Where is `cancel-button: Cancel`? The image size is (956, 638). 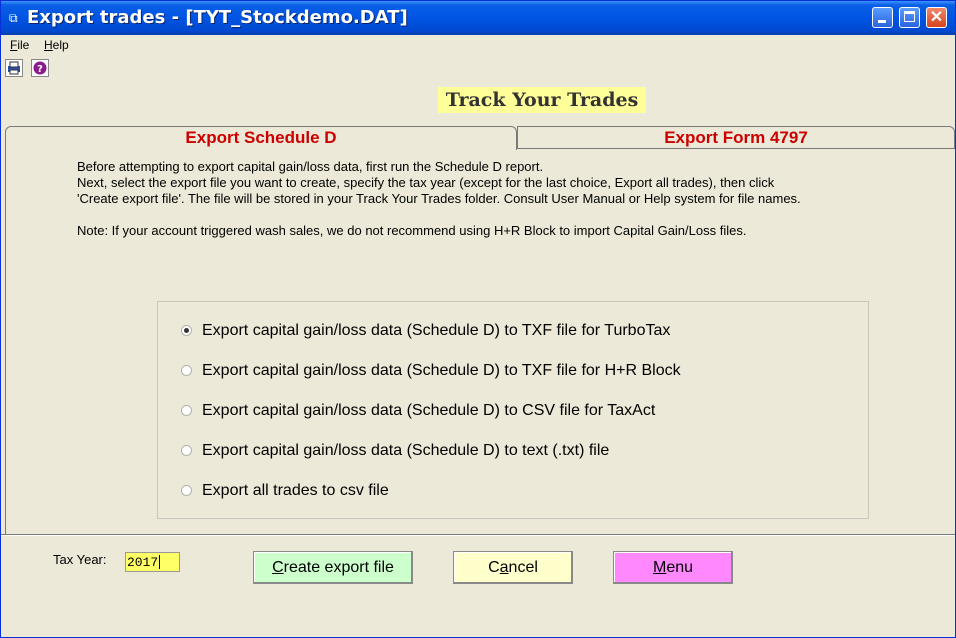
cancel-button: Cancel is located at coordinates (513, 567).